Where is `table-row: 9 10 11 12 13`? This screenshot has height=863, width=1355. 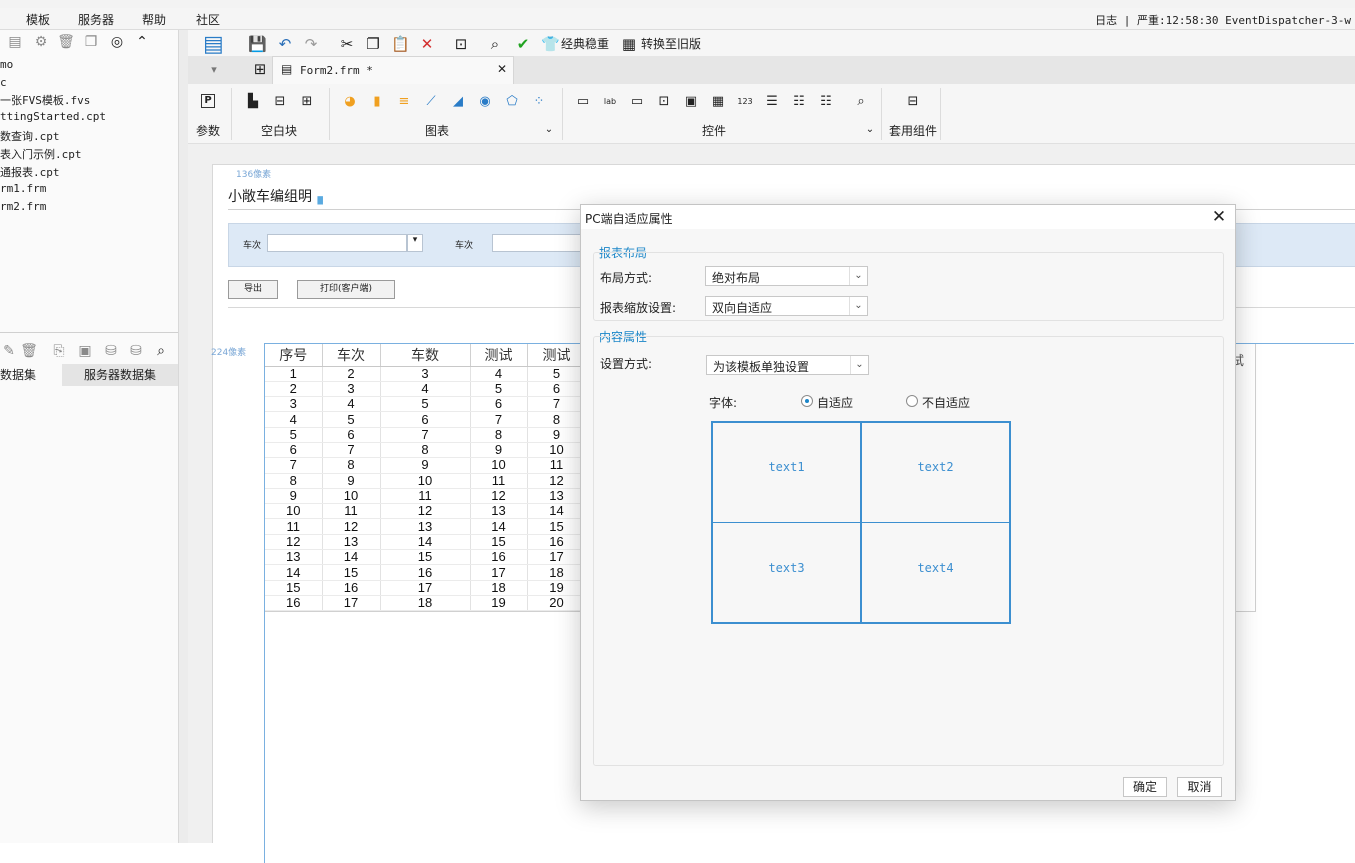
table-row: 9 10 11 12 13 is located at coordinates (441, 496).